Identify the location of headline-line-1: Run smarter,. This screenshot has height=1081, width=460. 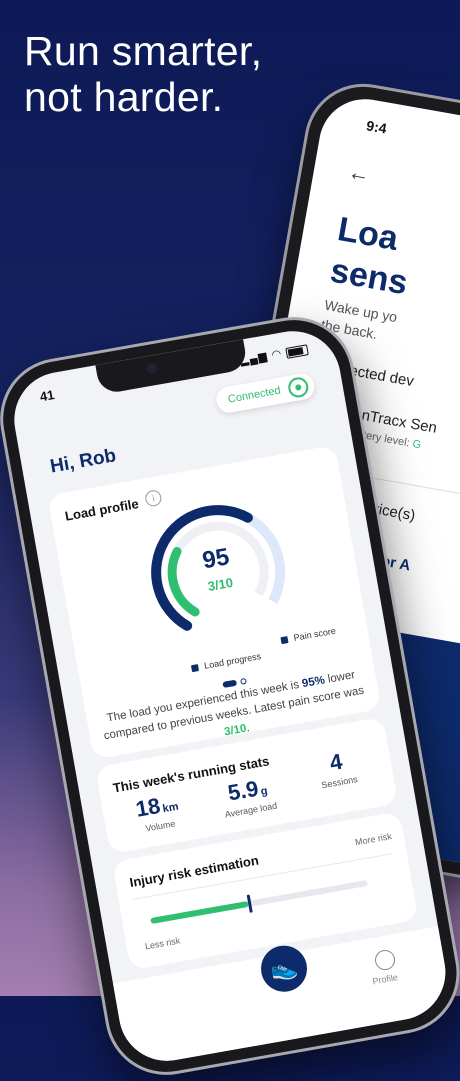
(143, 51).